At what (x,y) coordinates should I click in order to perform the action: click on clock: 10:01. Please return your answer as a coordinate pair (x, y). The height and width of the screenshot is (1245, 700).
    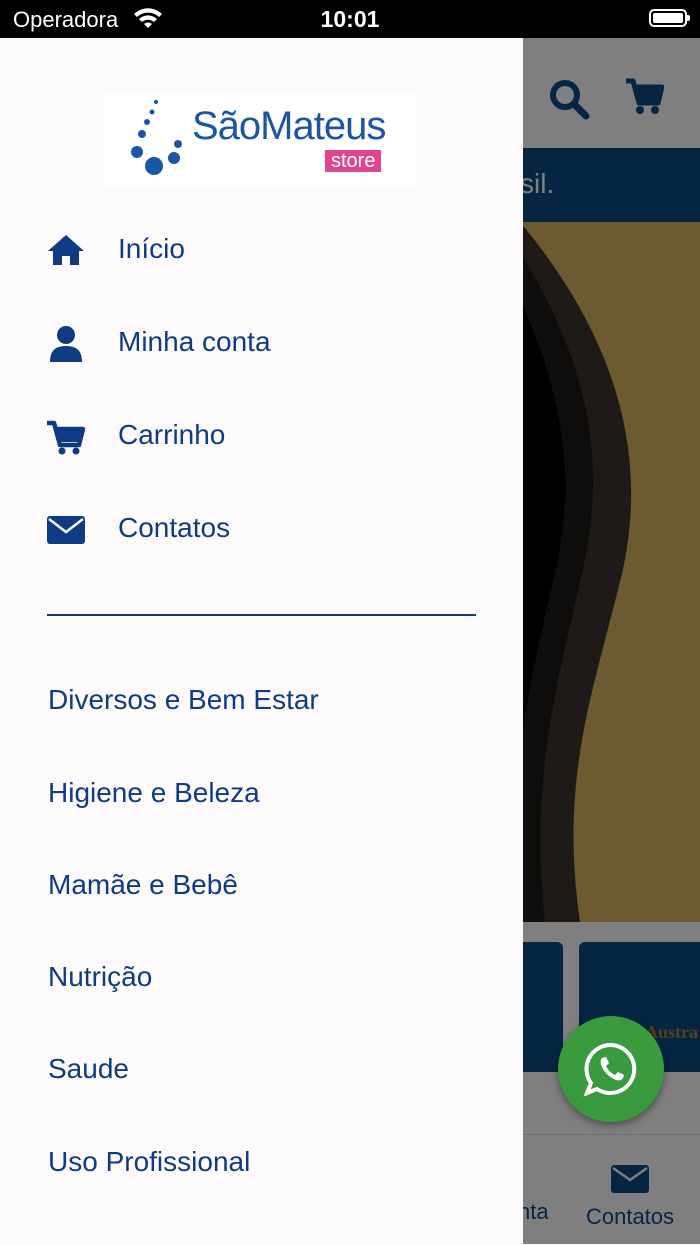
    Looking at the image, I should click on (350, 19).